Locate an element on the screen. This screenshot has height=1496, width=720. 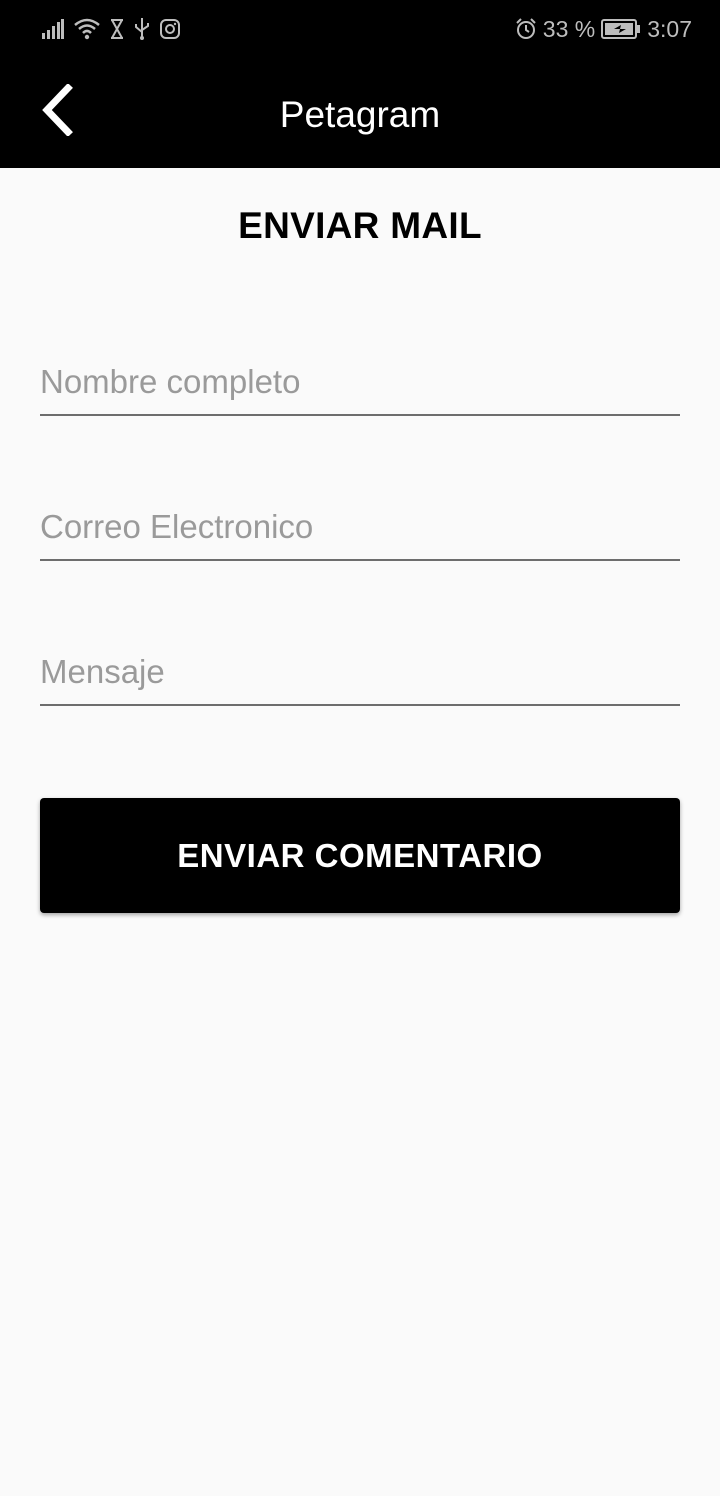
back-button is located at coordinates (56, 112).